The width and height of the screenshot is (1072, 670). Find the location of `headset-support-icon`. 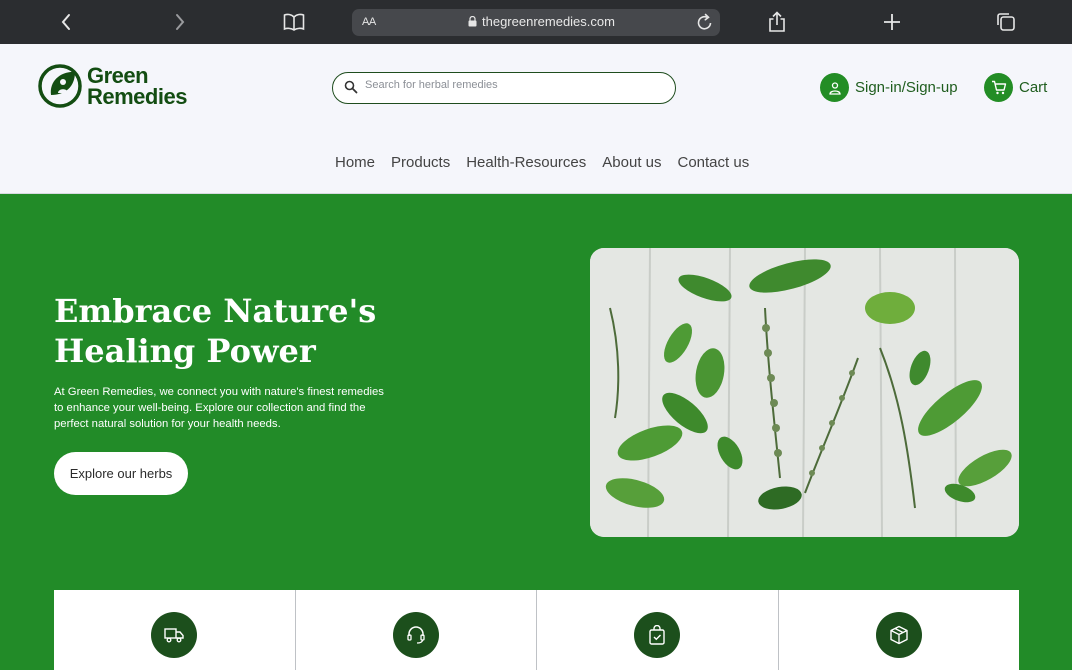

headset-support-icon is located at coordinates (415, 635).